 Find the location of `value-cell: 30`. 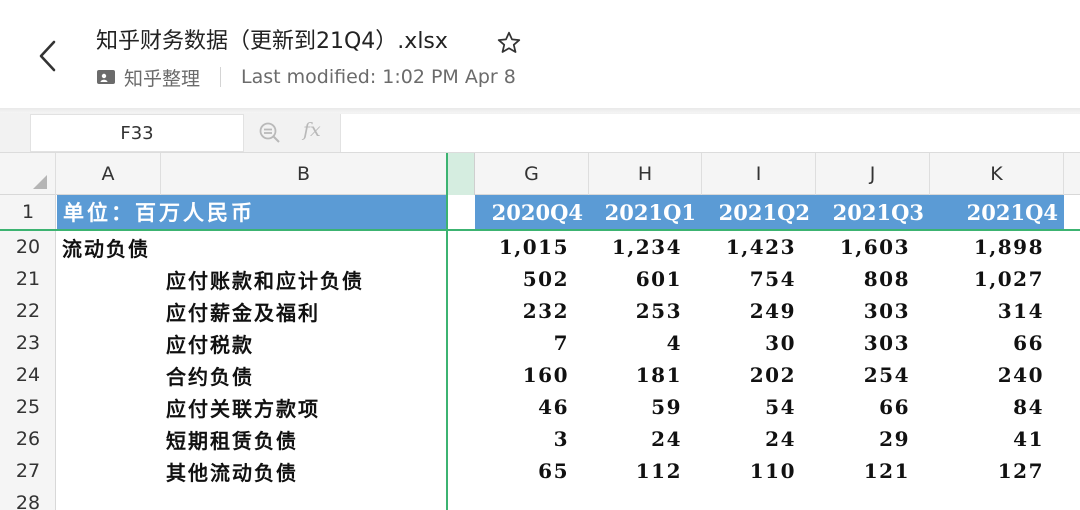

value-cell: 30 is located at coordinates (749, 343).